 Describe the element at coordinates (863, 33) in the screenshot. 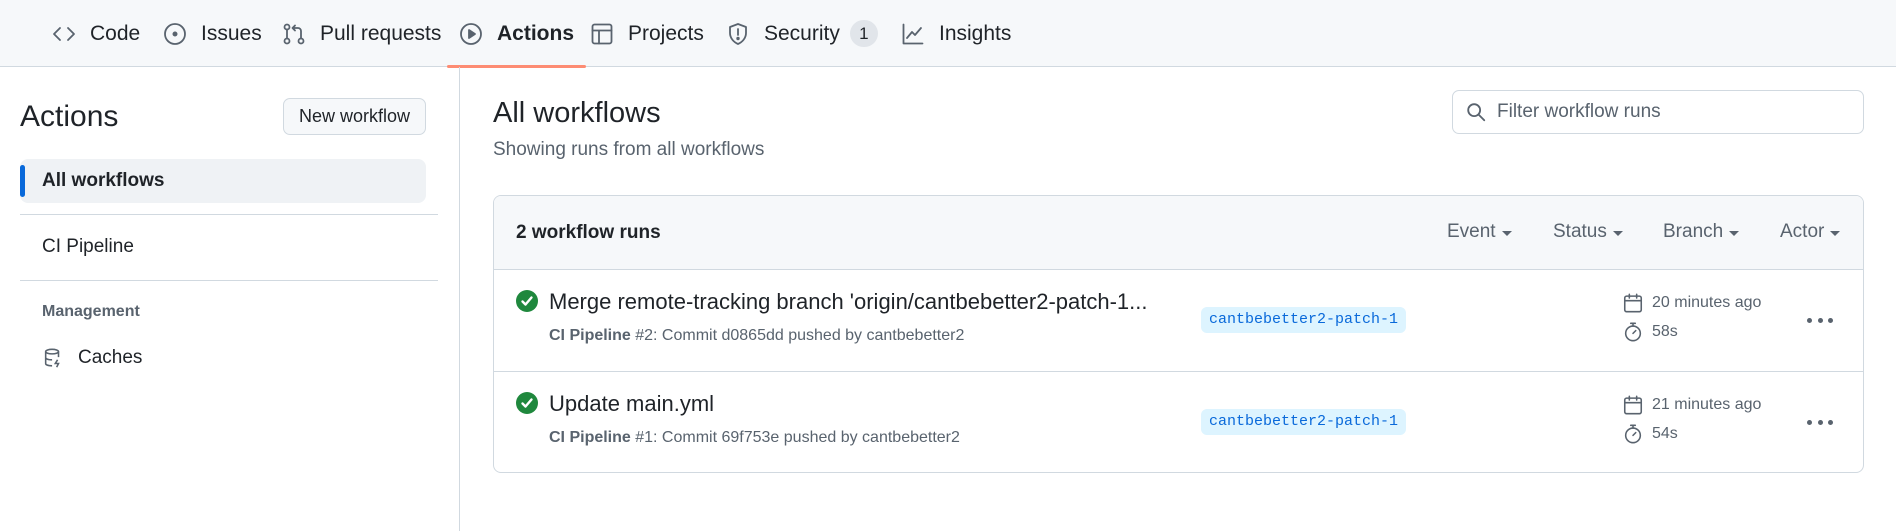

I see `security-counter: 1` at that location.